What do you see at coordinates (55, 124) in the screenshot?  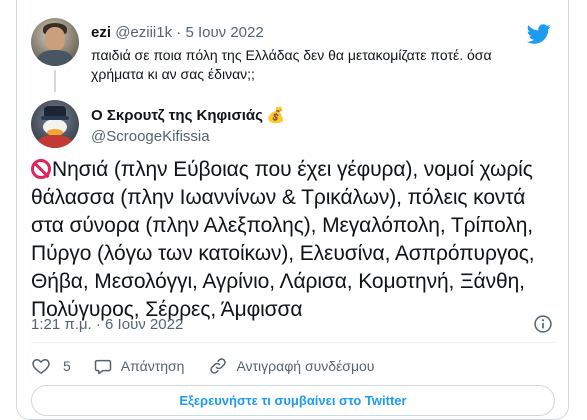 I see `author-avatar` at bounding box center [55, 124].